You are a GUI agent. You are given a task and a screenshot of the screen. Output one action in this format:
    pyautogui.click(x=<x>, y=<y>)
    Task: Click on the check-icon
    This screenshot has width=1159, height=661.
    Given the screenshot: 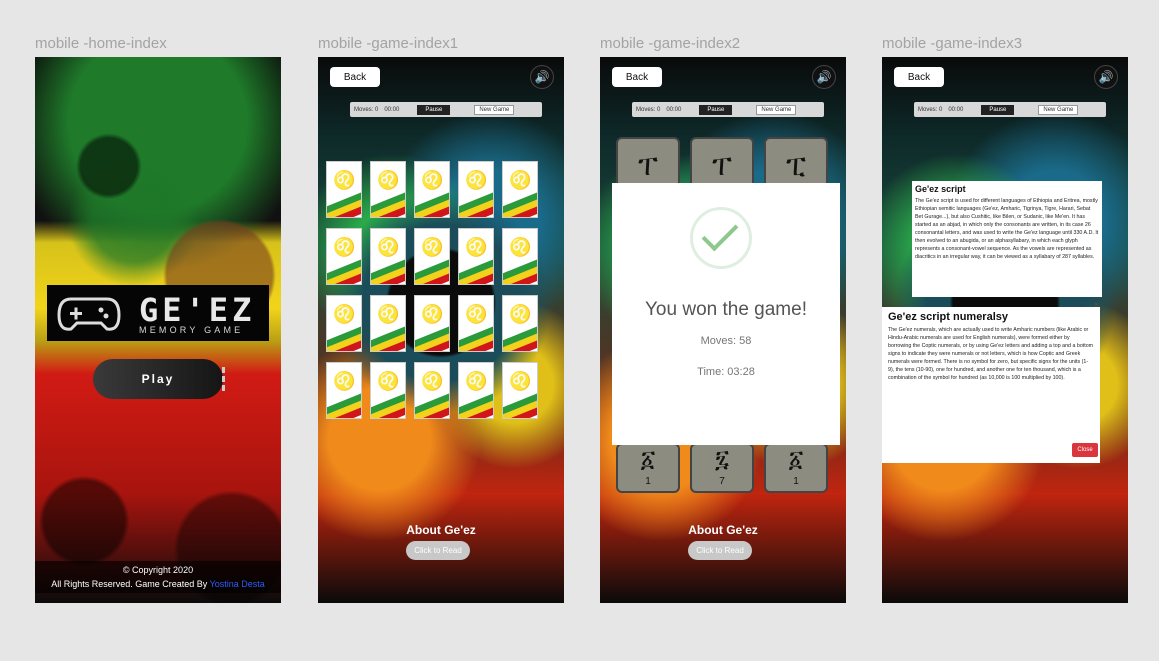 What is the action you would take?
    pyautogui.click(x=721, y=238)
    